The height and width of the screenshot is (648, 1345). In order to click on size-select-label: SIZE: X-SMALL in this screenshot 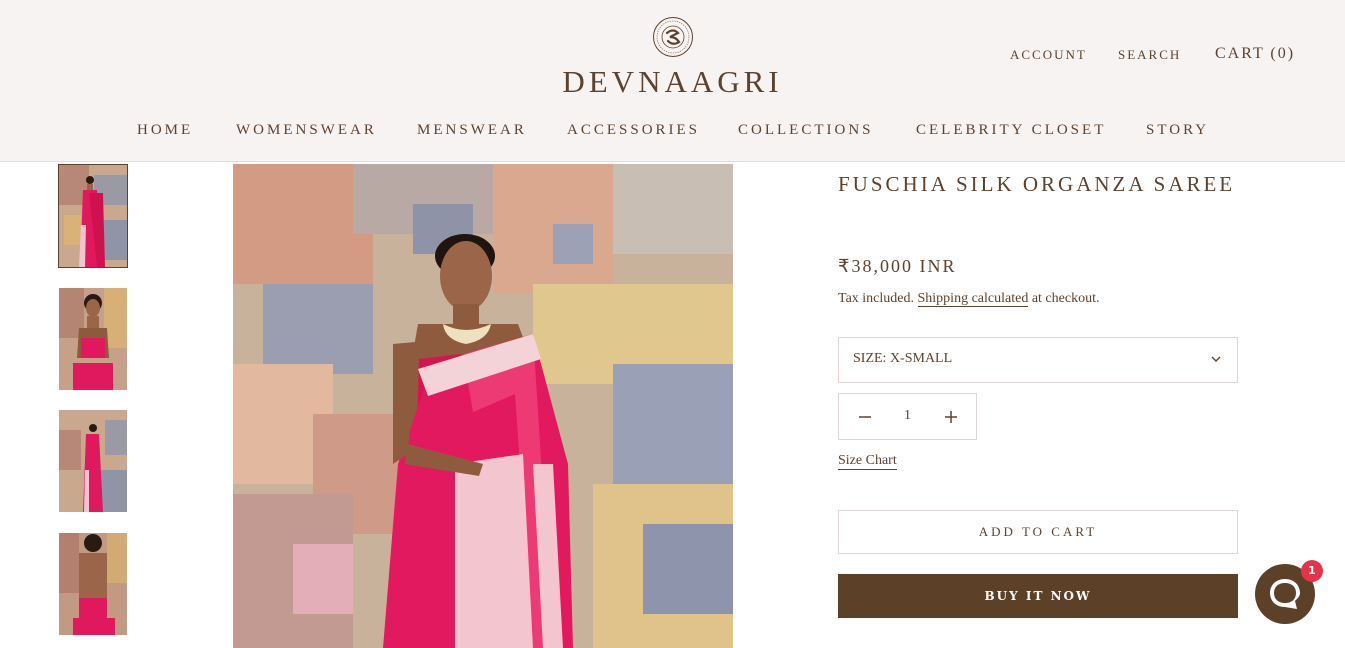, I will do `click(903, 358)`.